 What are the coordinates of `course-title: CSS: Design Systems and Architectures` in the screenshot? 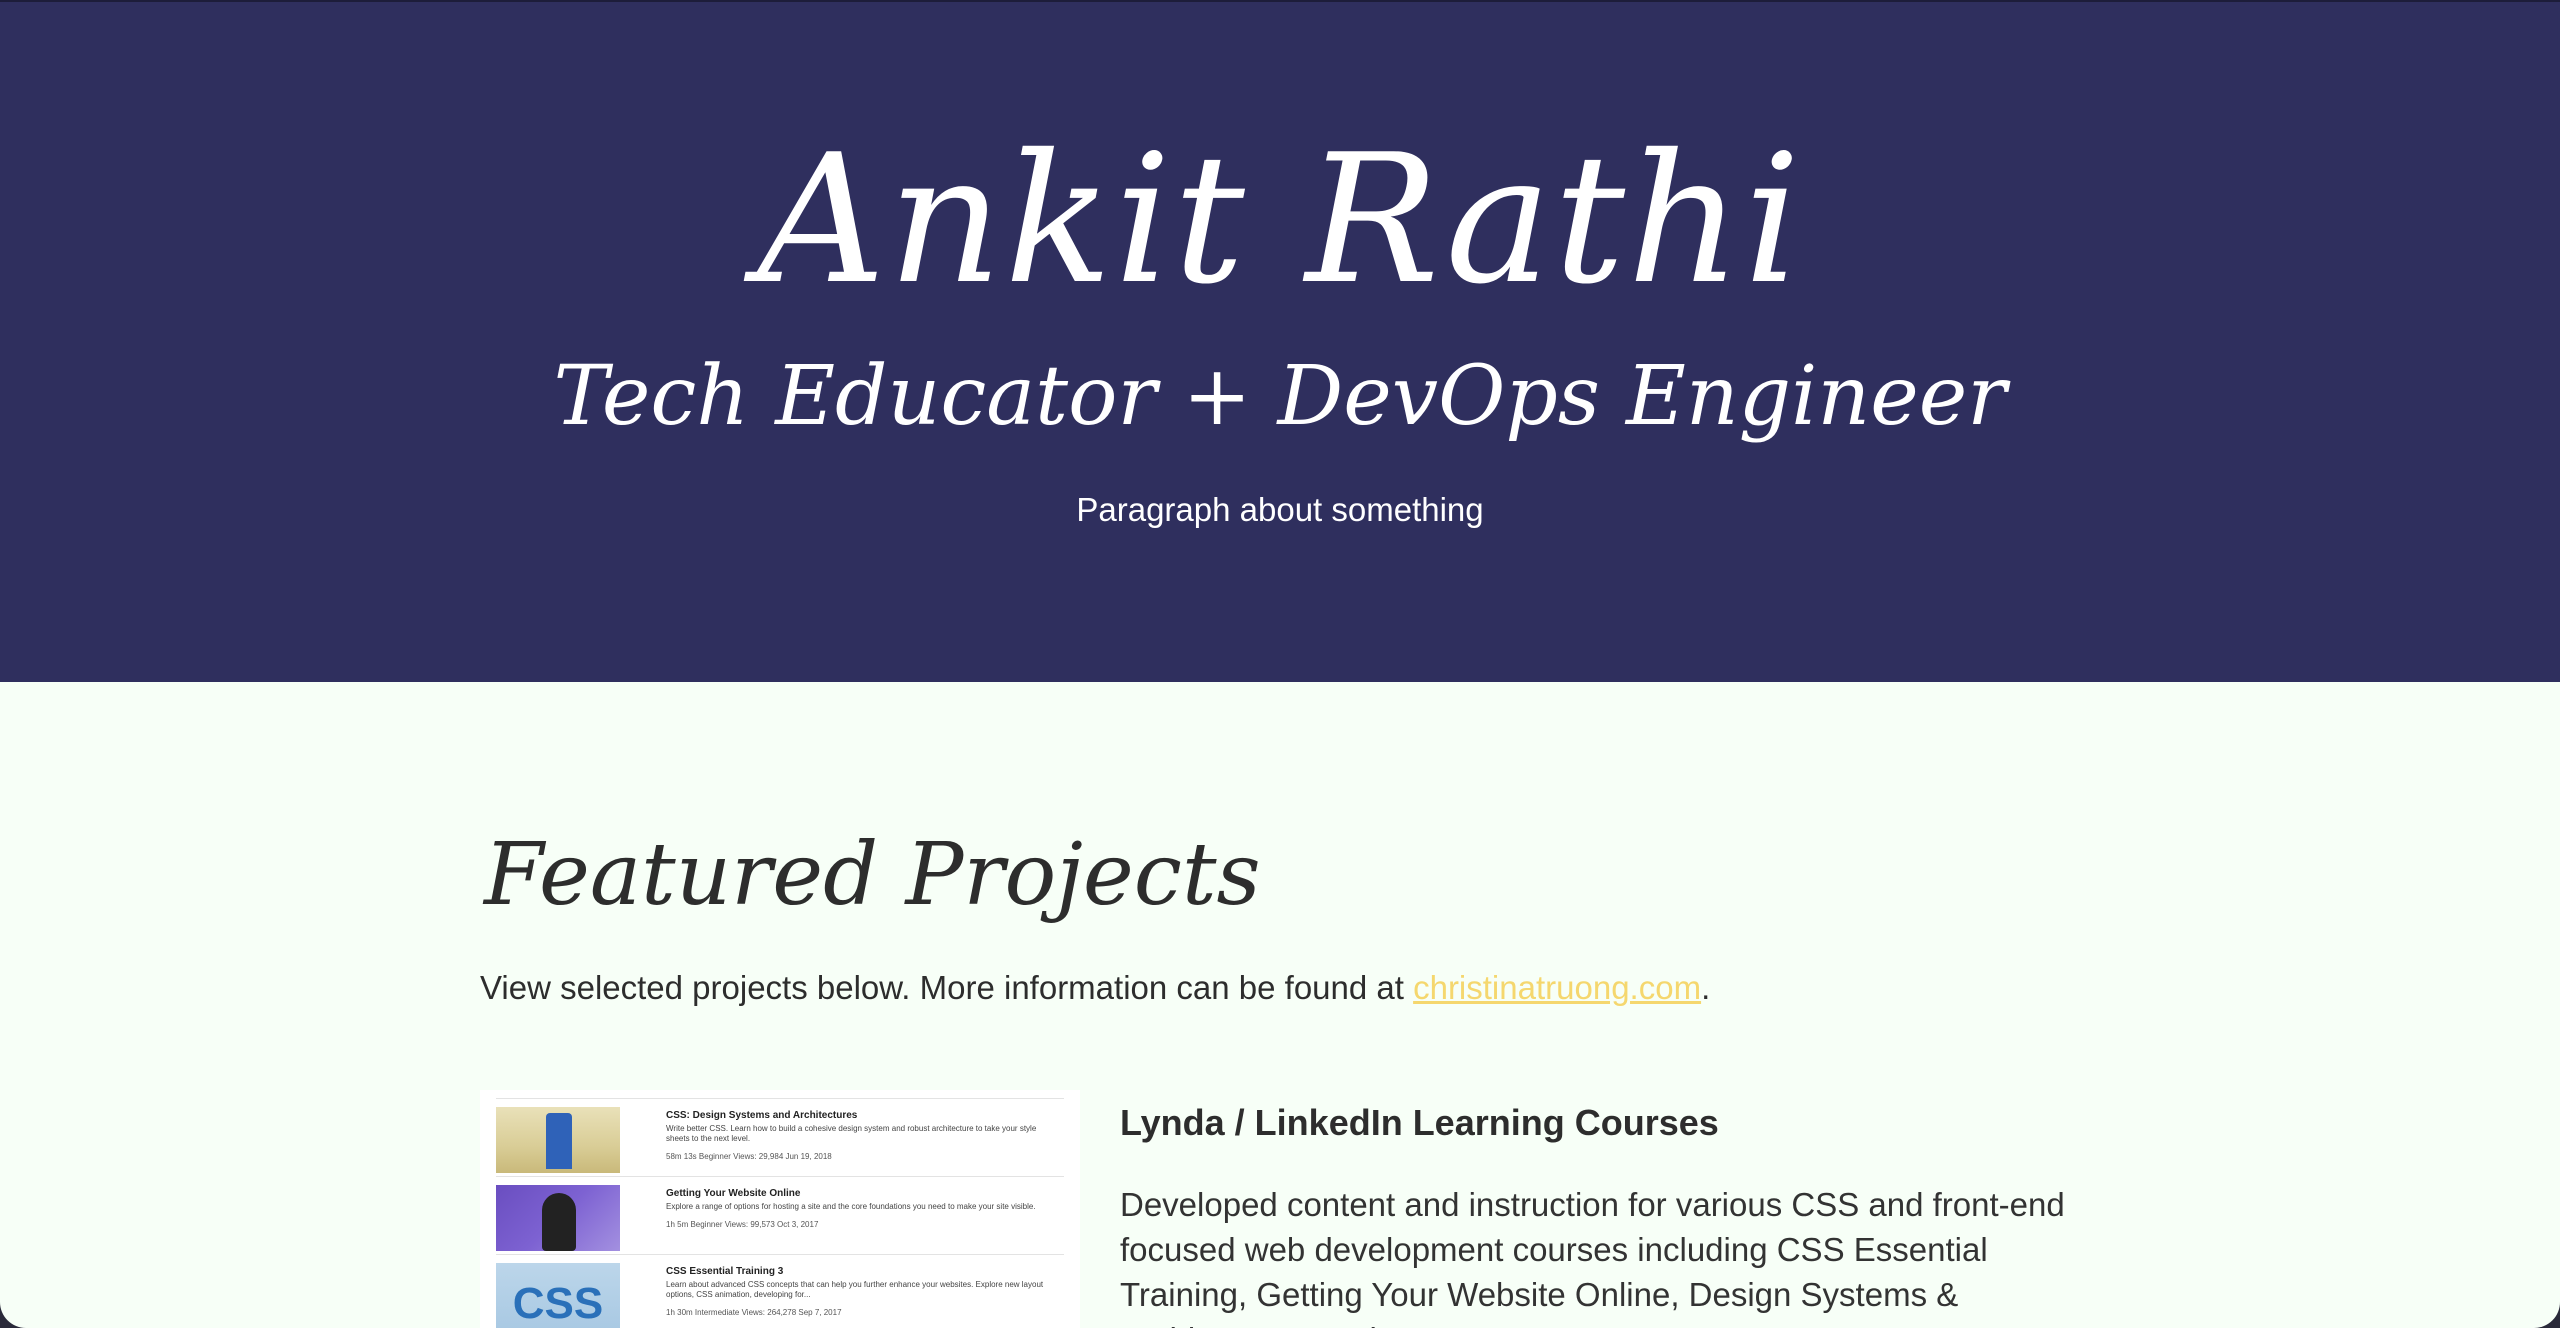 It's located at (762, 1115).